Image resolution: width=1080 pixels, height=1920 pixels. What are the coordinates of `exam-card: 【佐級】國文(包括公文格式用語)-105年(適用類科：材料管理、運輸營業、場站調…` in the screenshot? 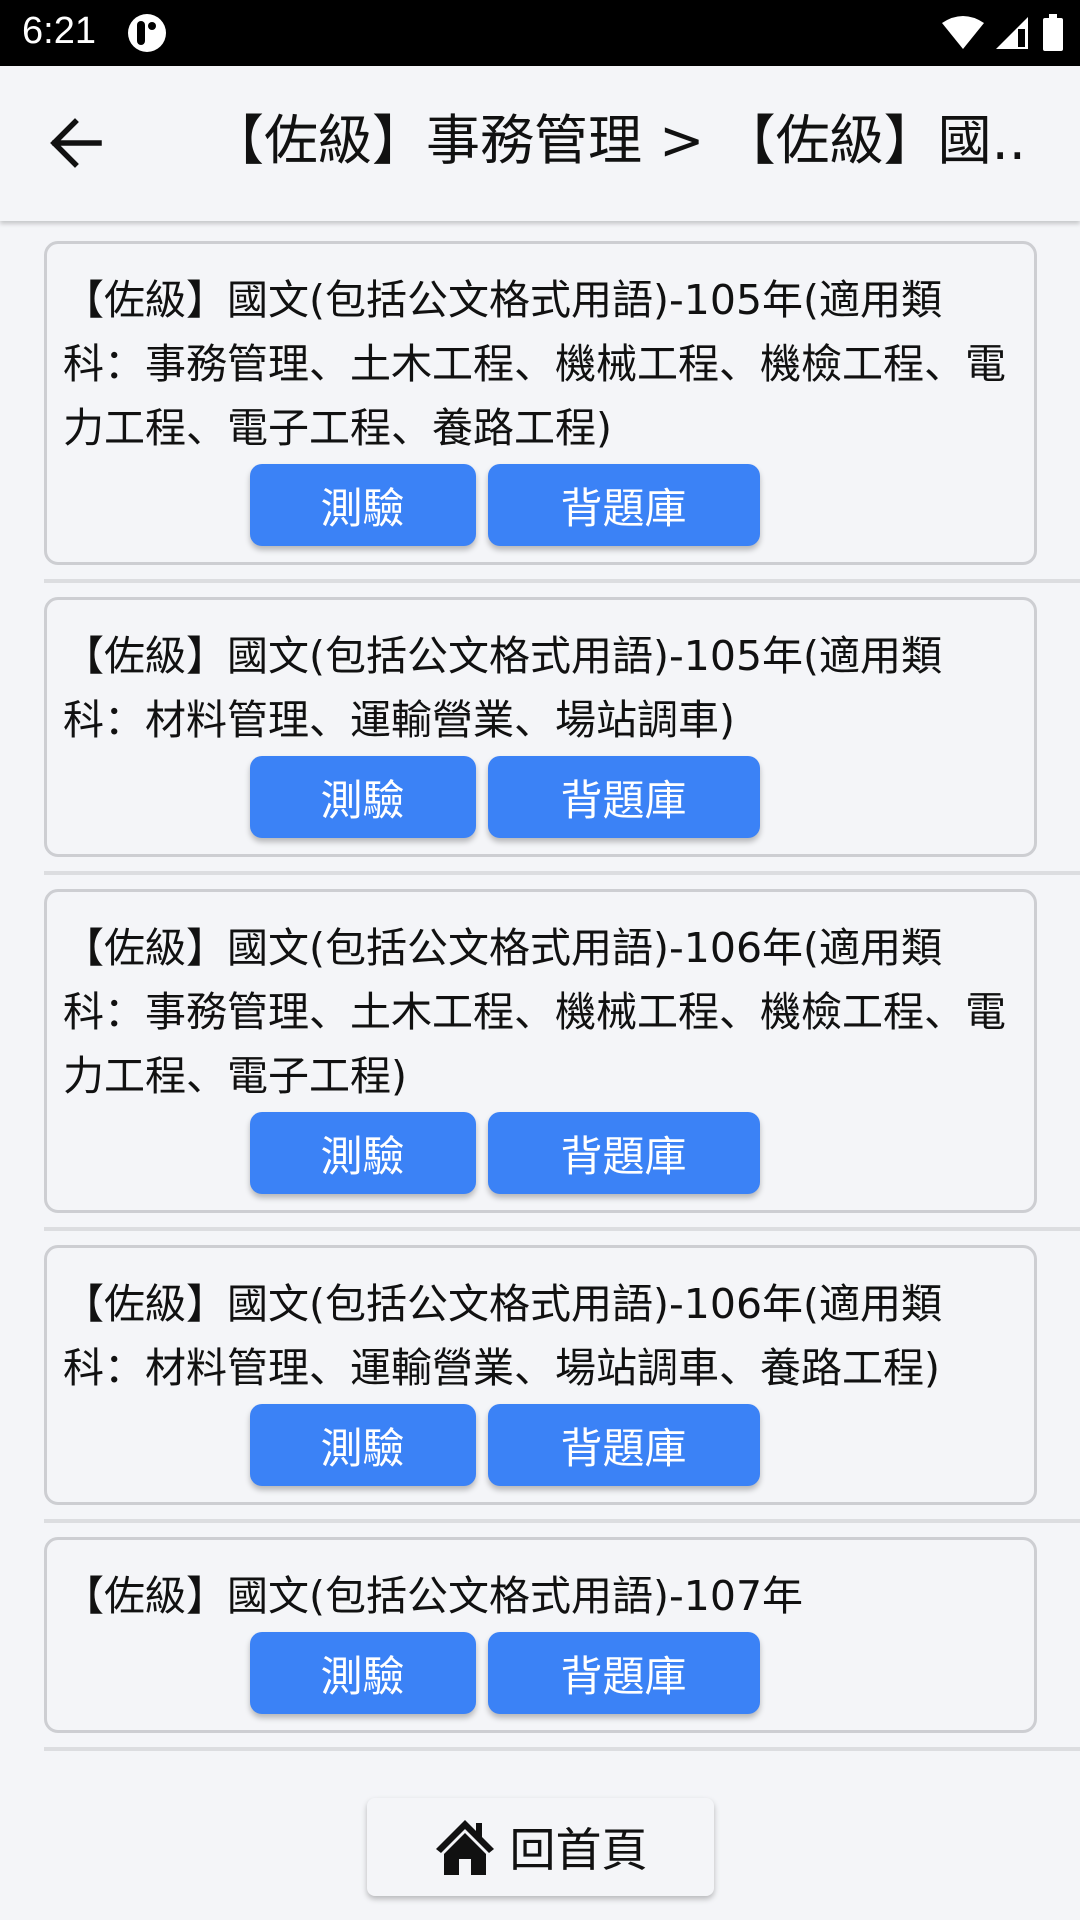 It's located at (540, 727).